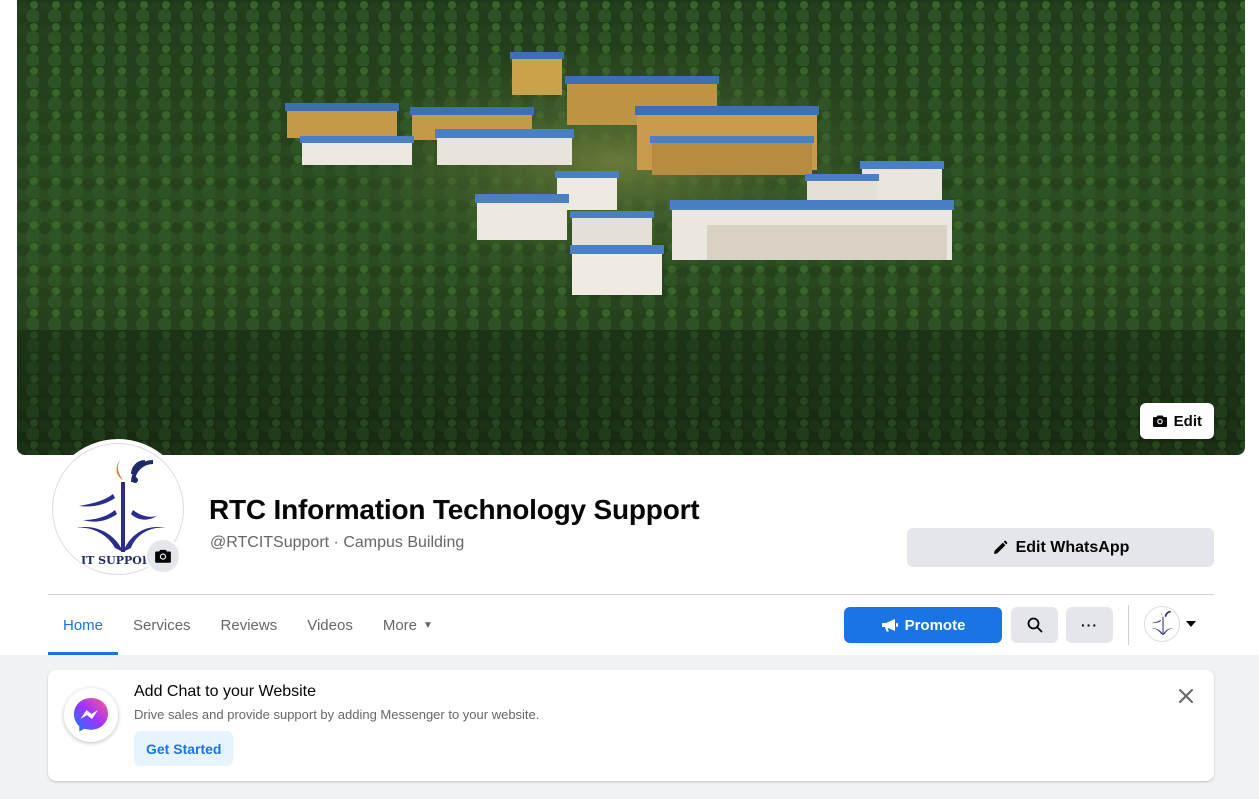  I want to click on edit-whatsapp-button: Edit WhatsApp, so click(1060, 547).